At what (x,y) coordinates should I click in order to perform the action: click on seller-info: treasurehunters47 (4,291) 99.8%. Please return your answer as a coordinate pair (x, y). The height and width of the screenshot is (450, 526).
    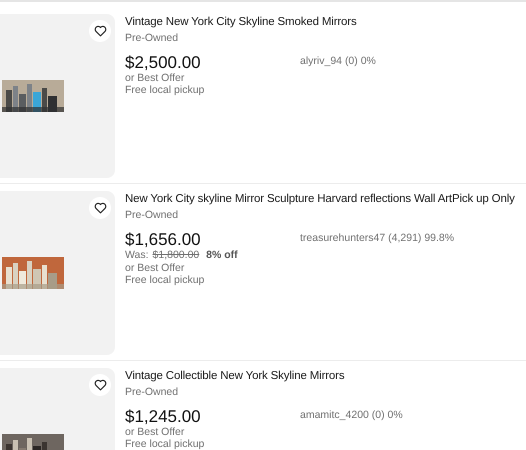
    Looking at the image, I should click on (377, 238).